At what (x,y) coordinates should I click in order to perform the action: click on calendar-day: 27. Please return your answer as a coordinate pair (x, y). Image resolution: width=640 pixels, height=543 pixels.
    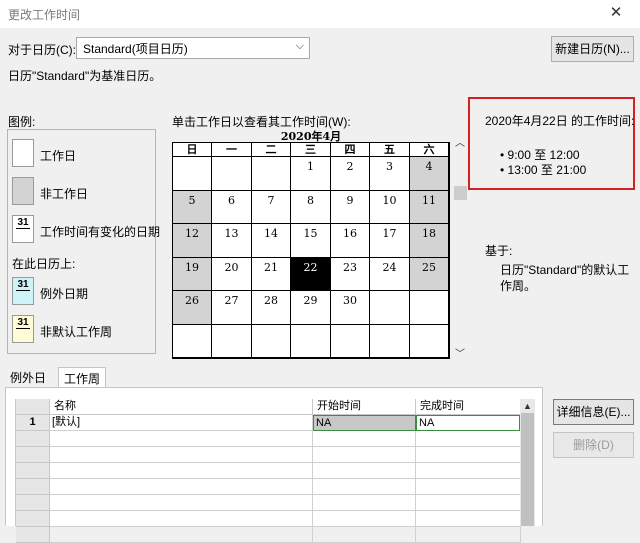
    Looking at the image, I should click on (232, 308).